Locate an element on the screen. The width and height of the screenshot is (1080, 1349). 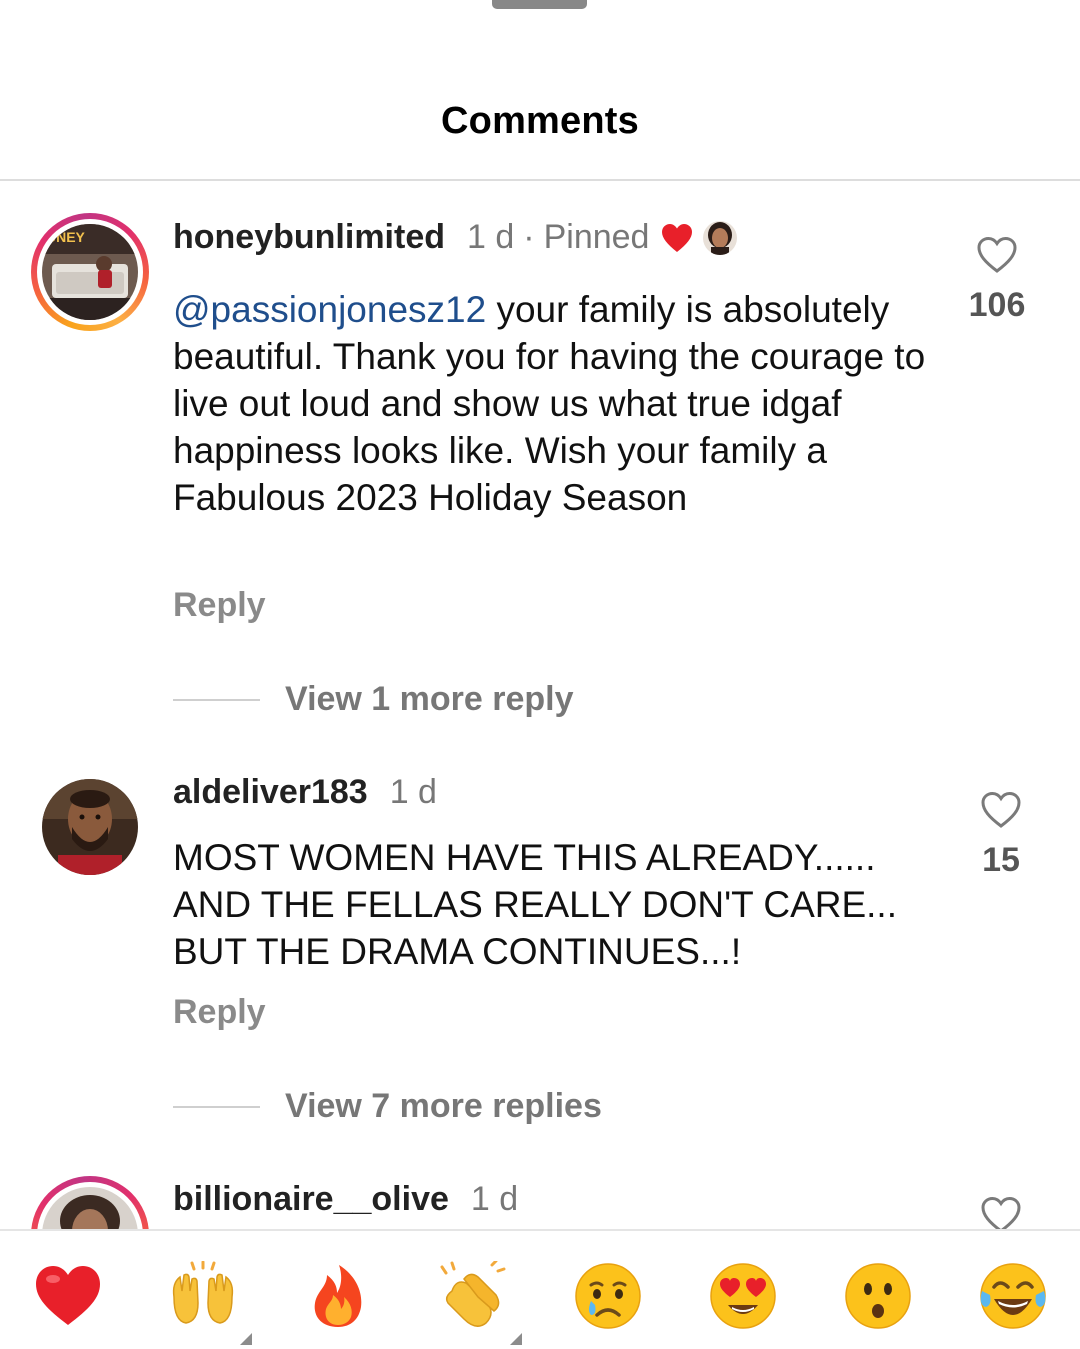
comment-meta: honeybunlimited 1 d · Pinned is located at coordinates (455, 237).